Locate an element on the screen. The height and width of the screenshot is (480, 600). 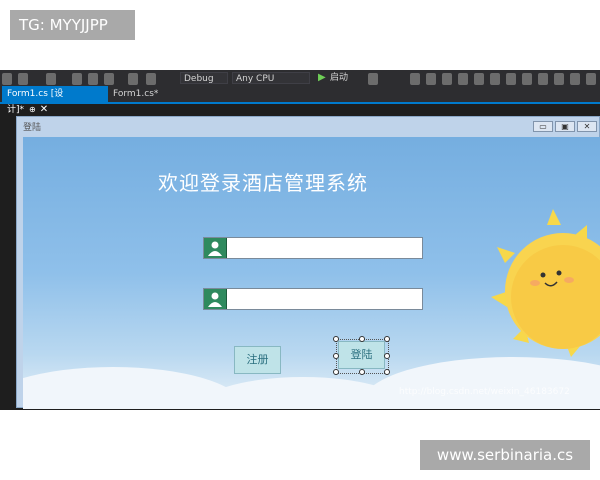
spacing-icon is located at coordinates (575, 79).